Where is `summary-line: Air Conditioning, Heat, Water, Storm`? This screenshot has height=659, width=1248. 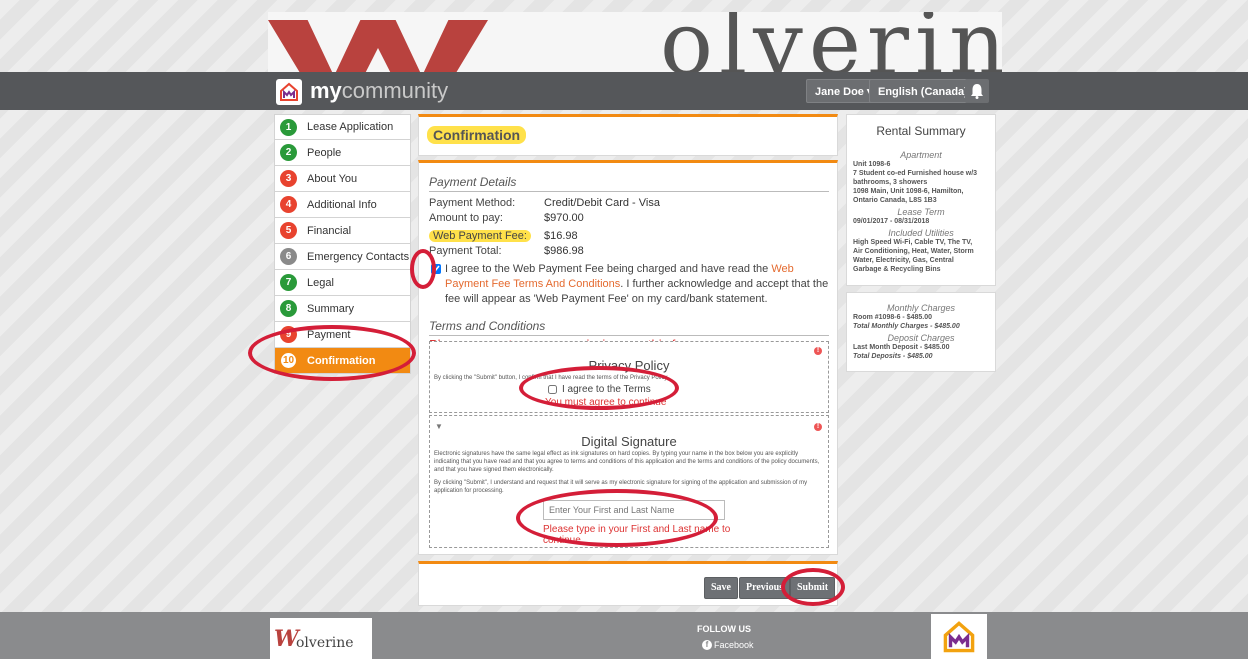
summary-line: Air Conditioning, Heat, Water, Storm is located at coordinates (913, 251).